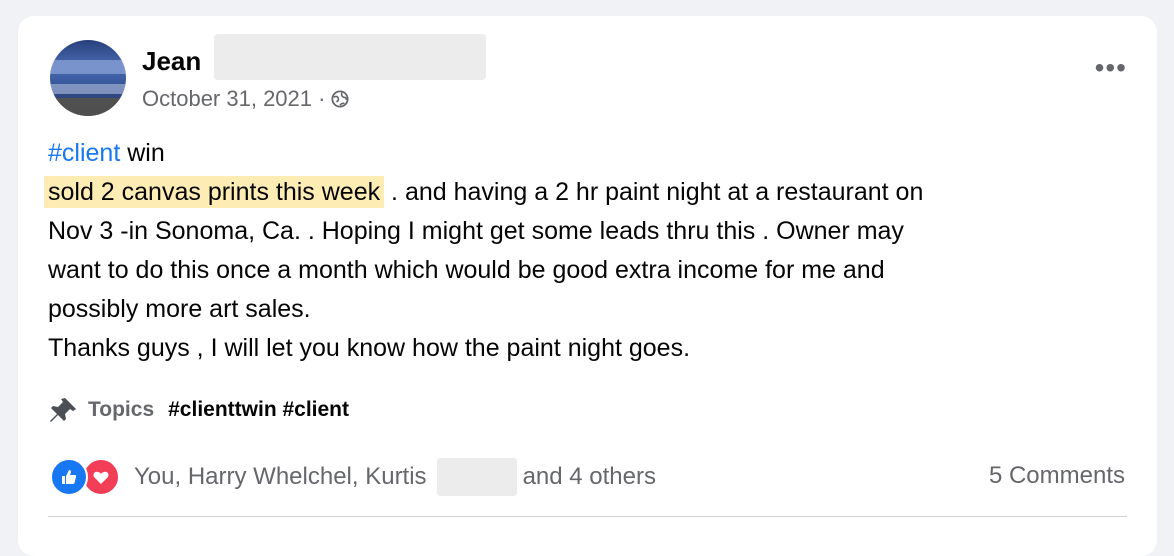  I want to click on reaction-names: You, Harry Whelchel, Kurtis and 4 others, so click(395, 477).